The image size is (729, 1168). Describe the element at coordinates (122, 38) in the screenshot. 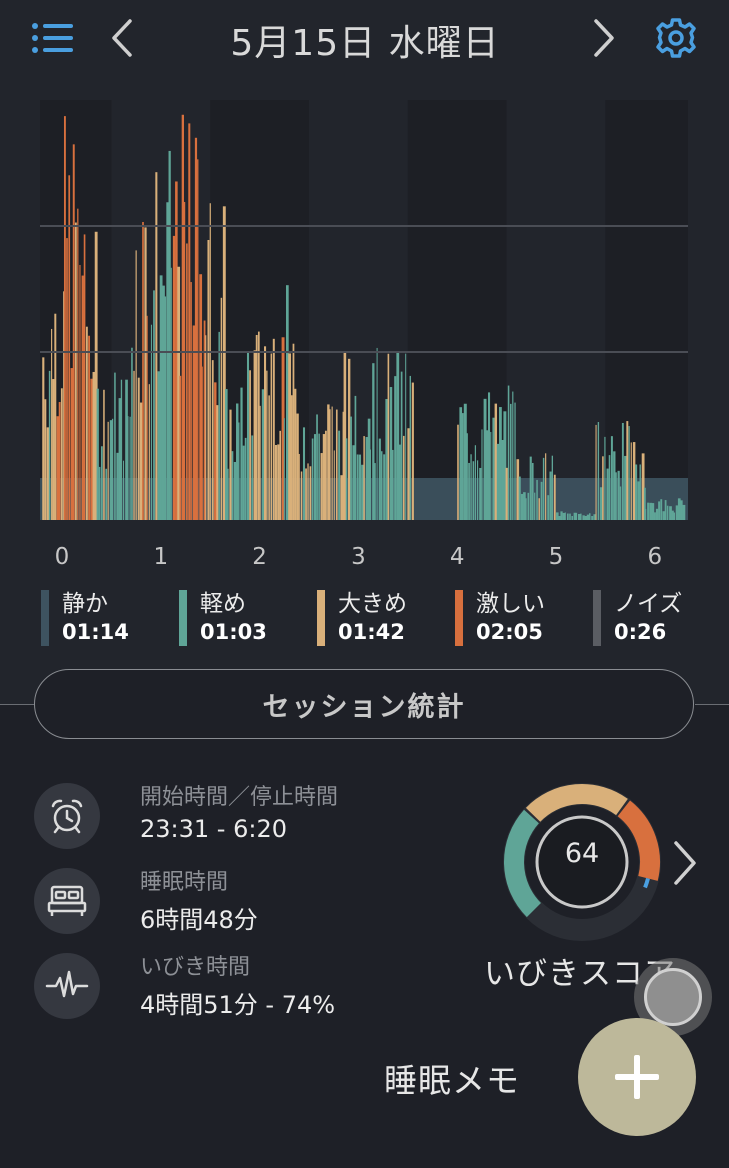

I see `chevron-left-icon` at that location.